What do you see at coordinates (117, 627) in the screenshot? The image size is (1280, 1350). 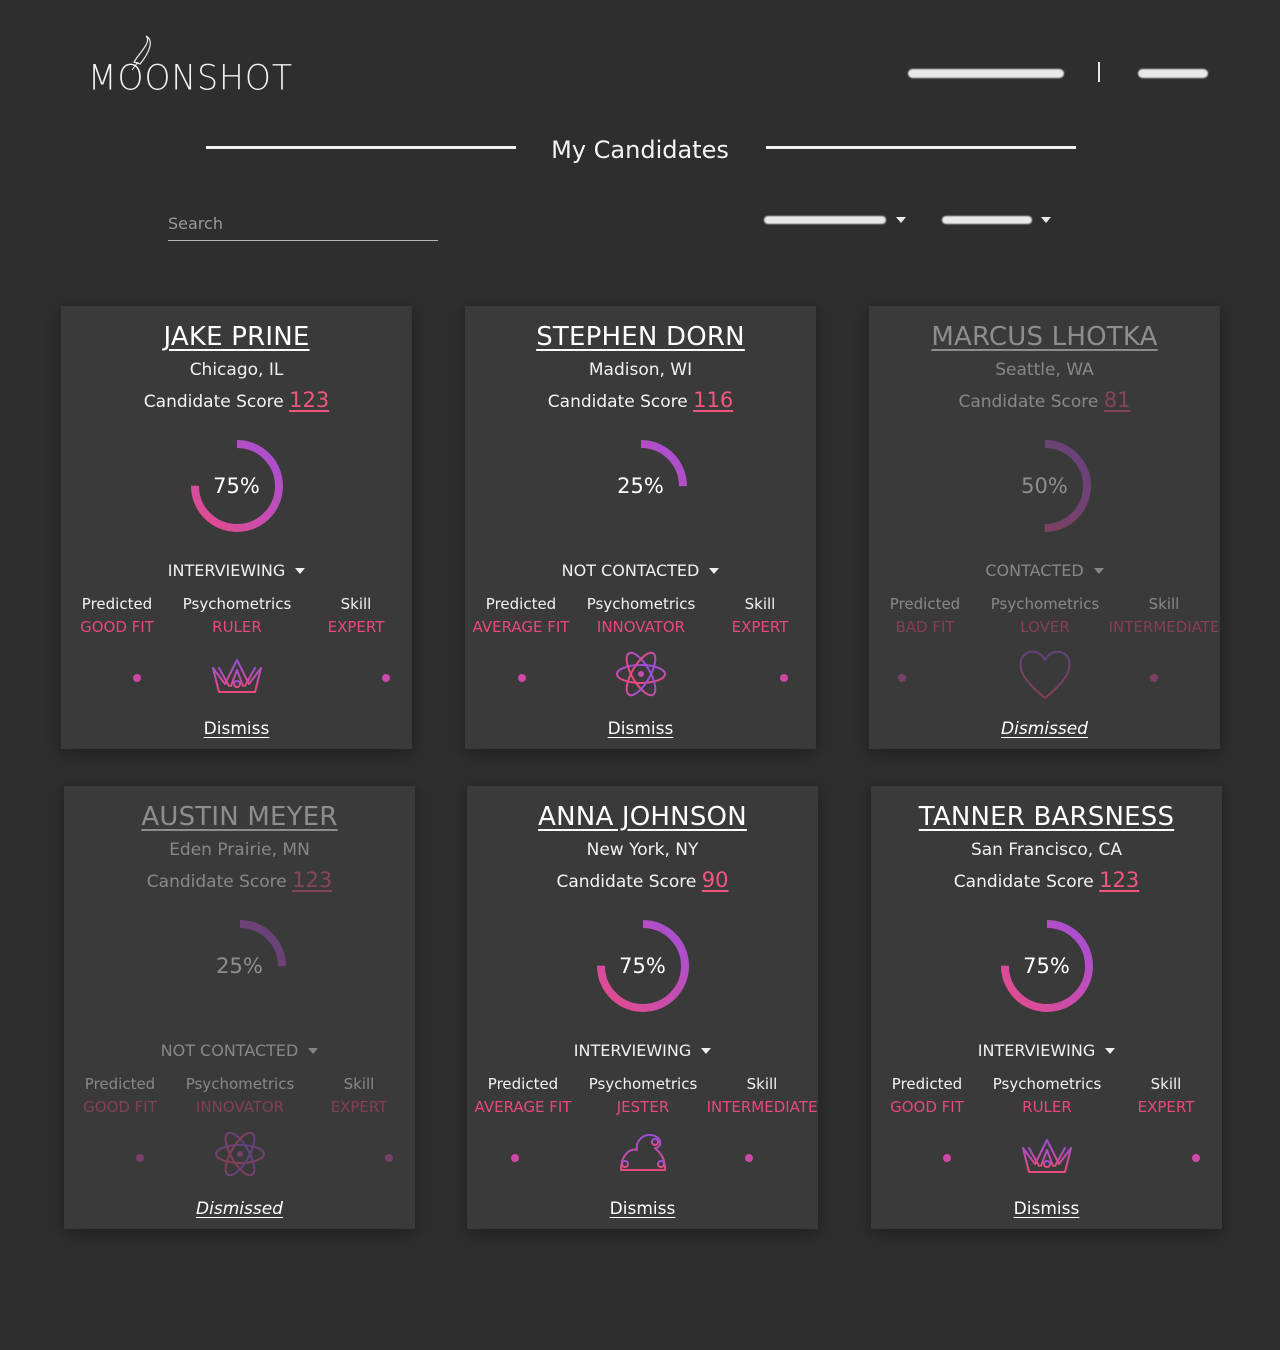 I see `predicted-value: GOOD FIT` at bounding box center [117, 627].